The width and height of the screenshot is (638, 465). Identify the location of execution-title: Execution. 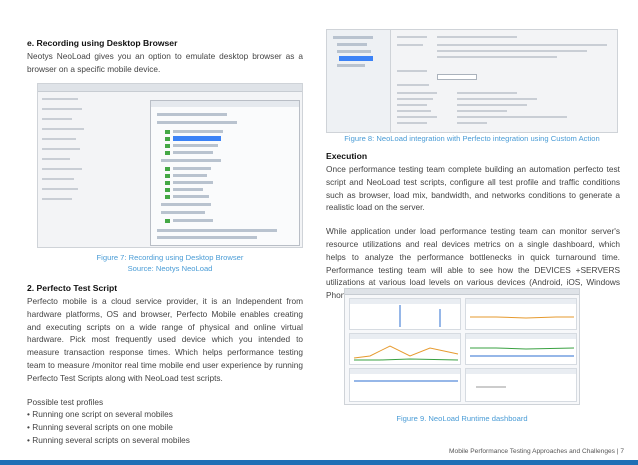
(347, 156).